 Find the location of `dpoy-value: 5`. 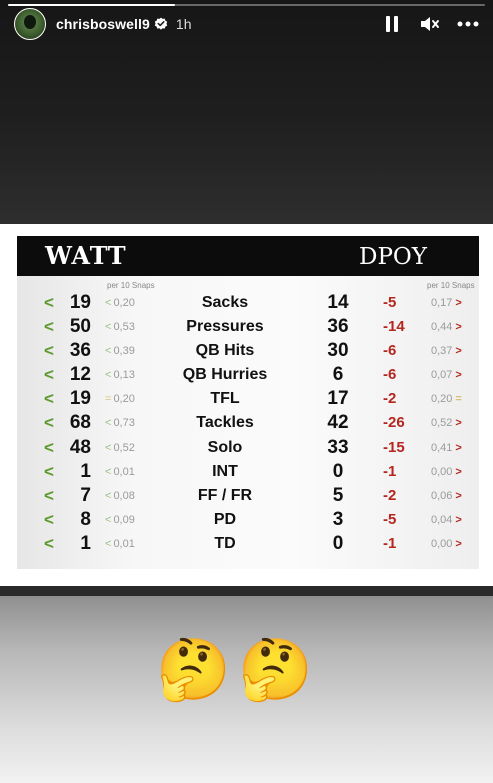

dpoy-value: 5 is located at coordinates (338, 495).